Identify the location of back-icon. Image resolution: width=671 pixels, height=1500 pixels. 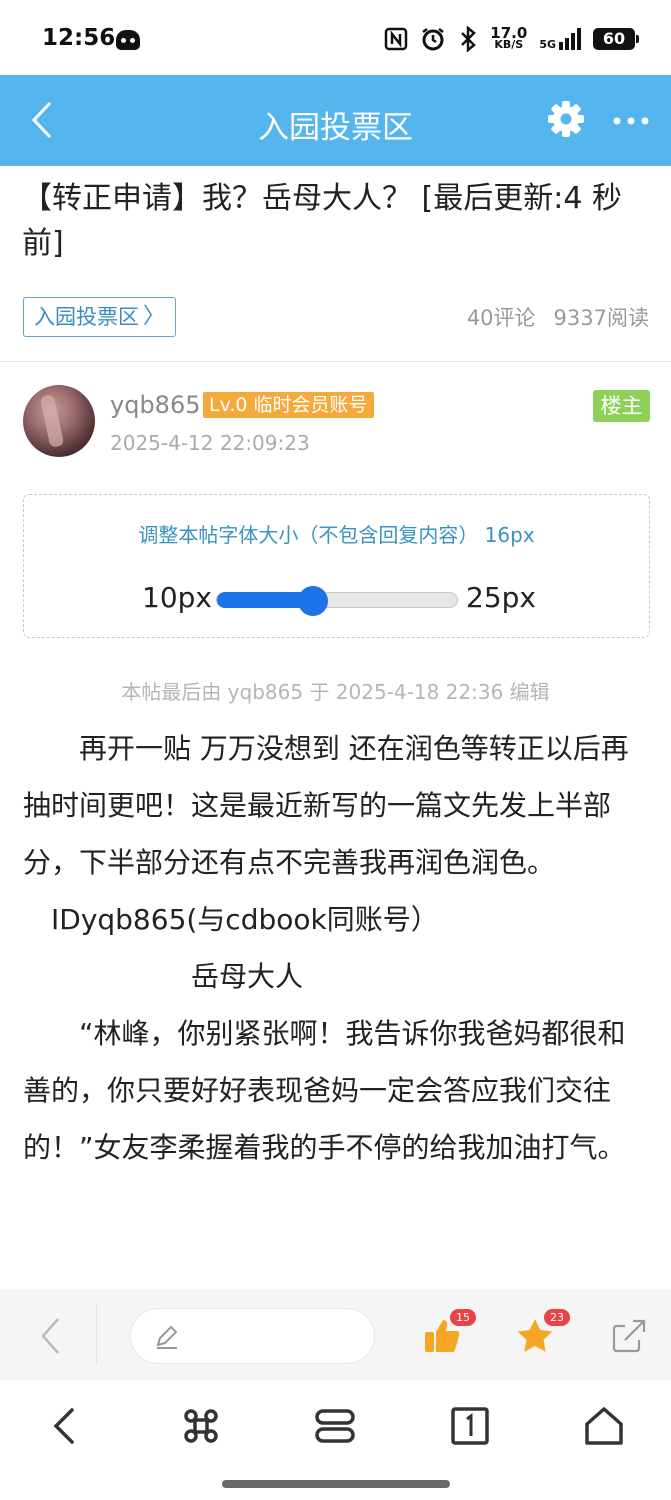
(66, 1426).